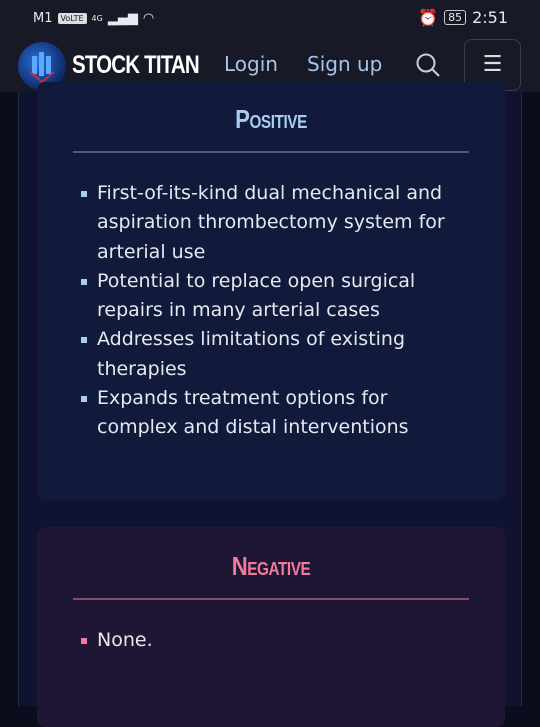  Describe the element at coordinates (455, 17) in the screenshot. I see `battery-icon: 85` at that location.